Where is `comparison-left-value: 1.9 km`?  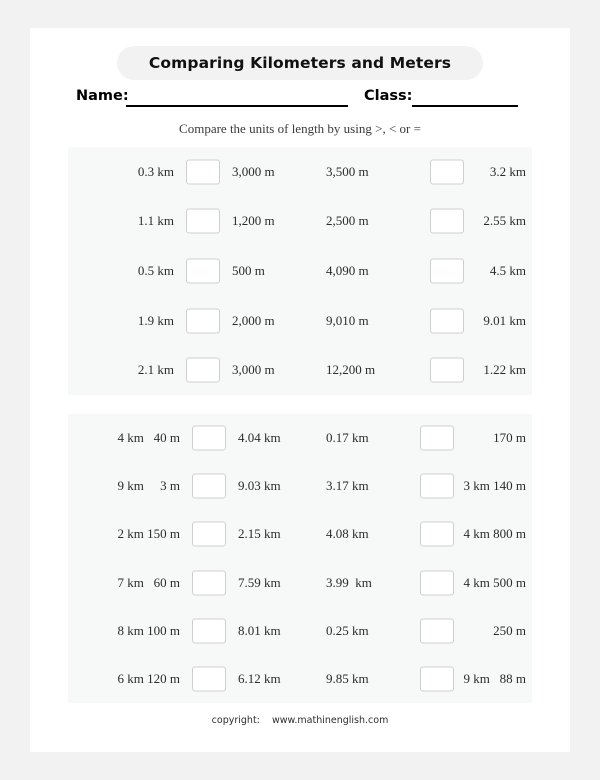 comparison-left-value: 1.9 km is located at coordinates (155, 320).